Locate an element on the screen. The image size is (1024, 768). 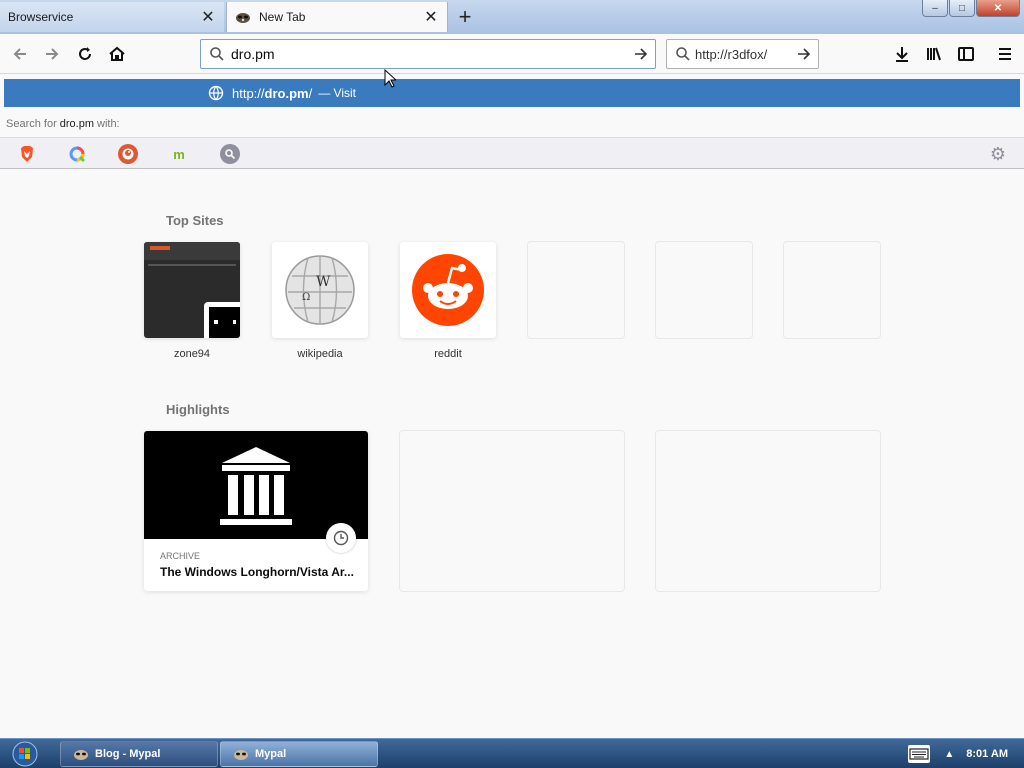
clock-icon is located at coordinates (341, 538).